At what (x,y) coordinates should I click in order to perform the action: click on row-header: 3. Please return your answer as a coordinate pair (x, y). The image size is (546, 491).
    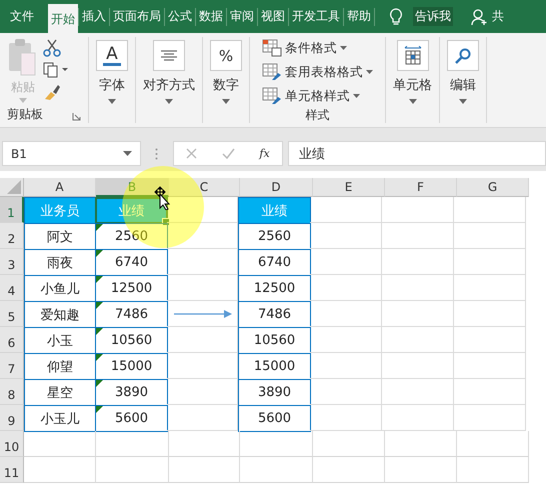
    Looking at the image, I should click on (12, 262).